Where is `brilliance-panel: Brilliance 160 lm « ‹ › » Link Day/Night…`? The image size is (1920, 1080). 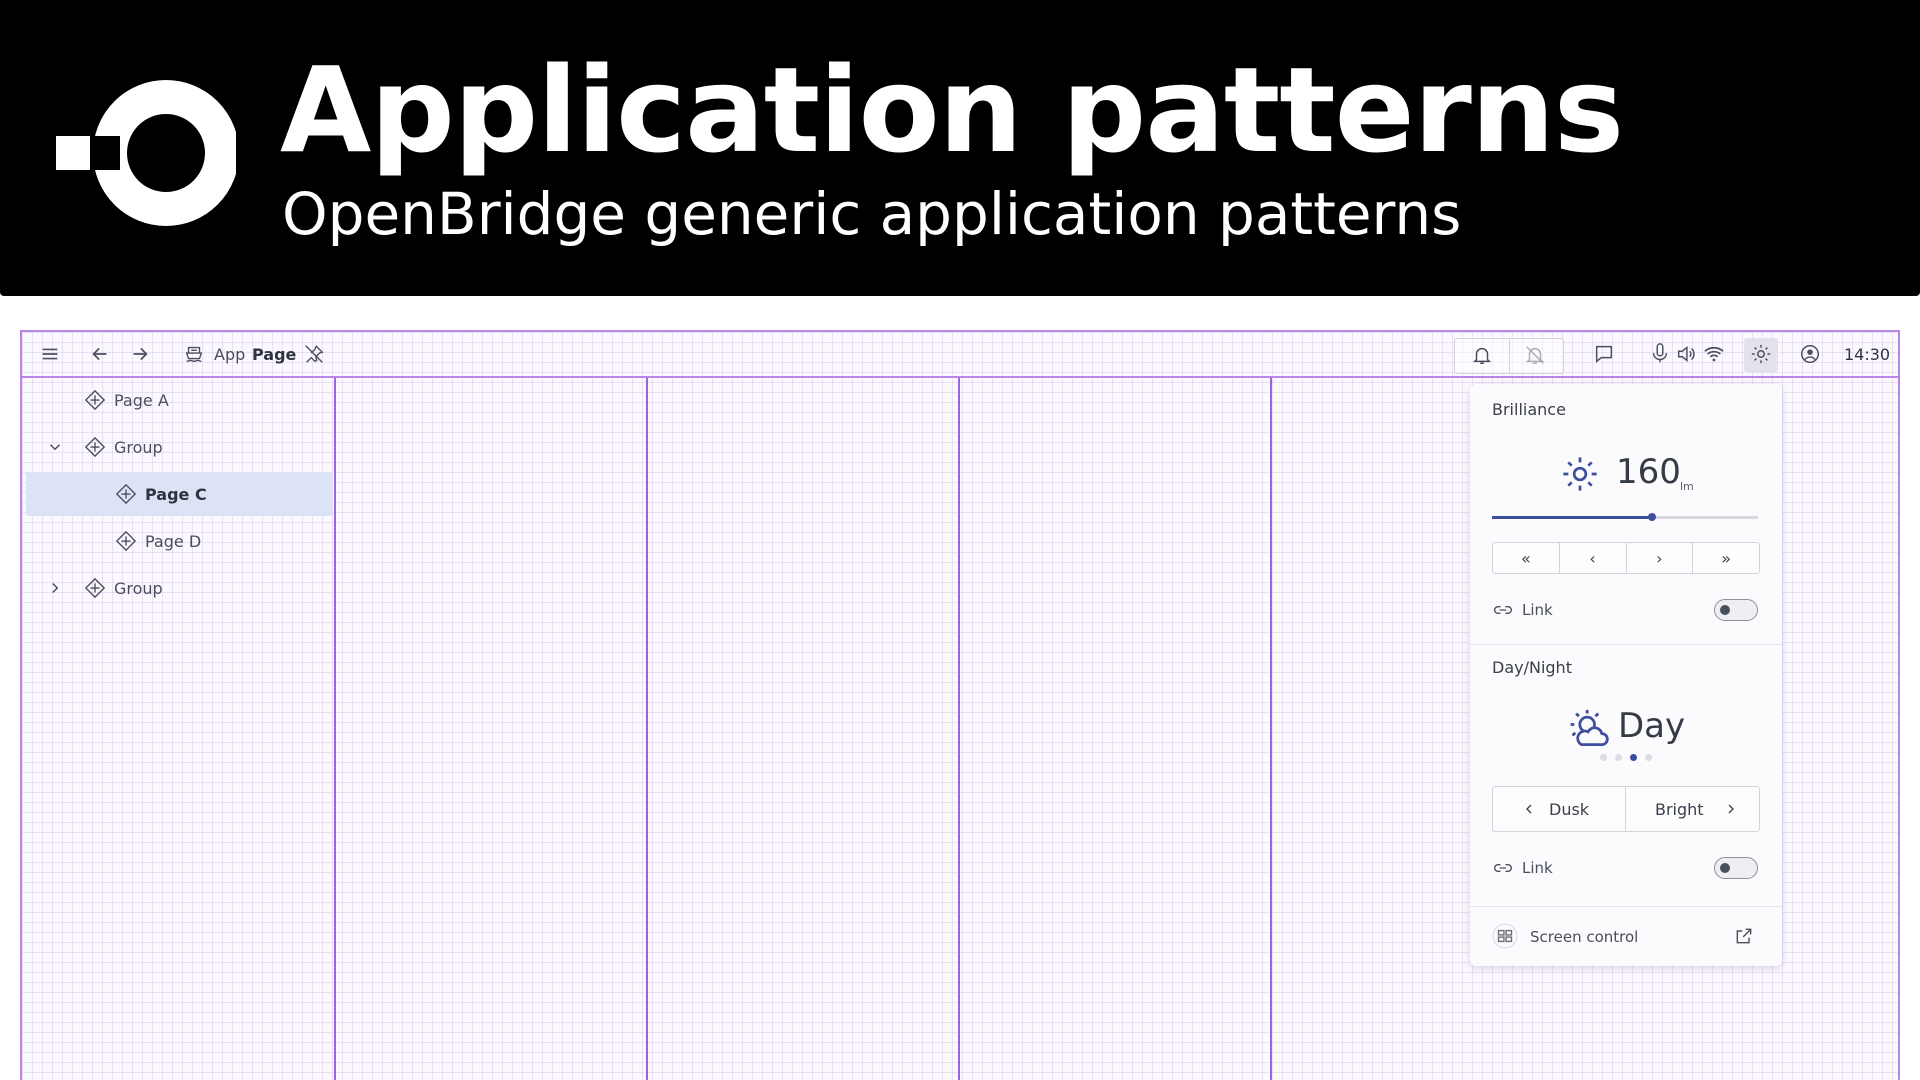
brilliance-panel: Brilliance 160 lm « ‹ › » Link Day/Night… is located at coordinates (1626, 675).